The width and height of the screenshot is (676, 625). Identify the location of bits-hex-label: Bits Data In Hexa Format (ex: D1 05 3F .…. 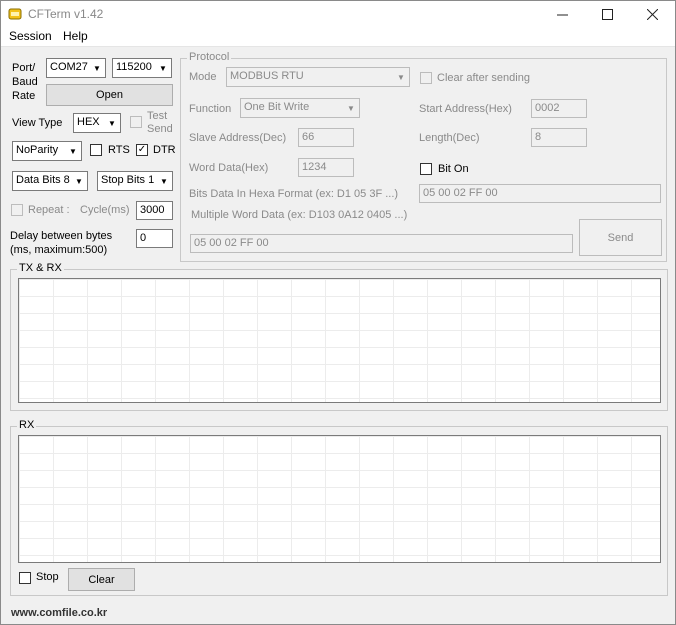
(294, 194).